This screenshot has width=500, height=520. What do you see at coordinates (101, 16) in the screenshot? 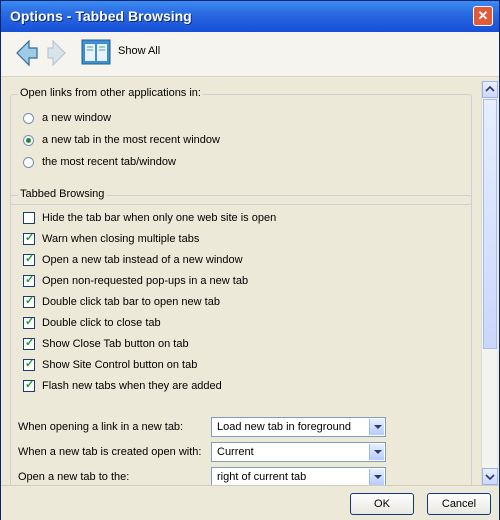
I see `window-title: Options - Tabbed Browsing` at bounding box center [101, 16].